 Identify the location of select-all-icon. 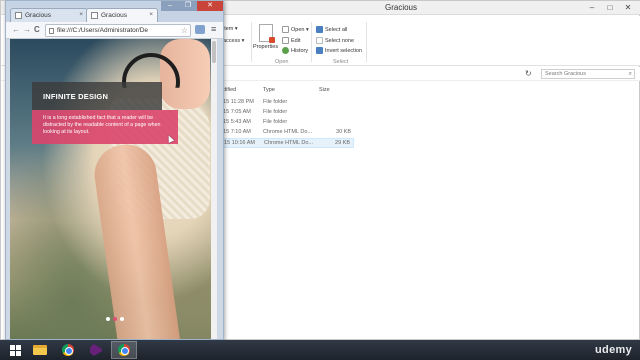
(319, 29).